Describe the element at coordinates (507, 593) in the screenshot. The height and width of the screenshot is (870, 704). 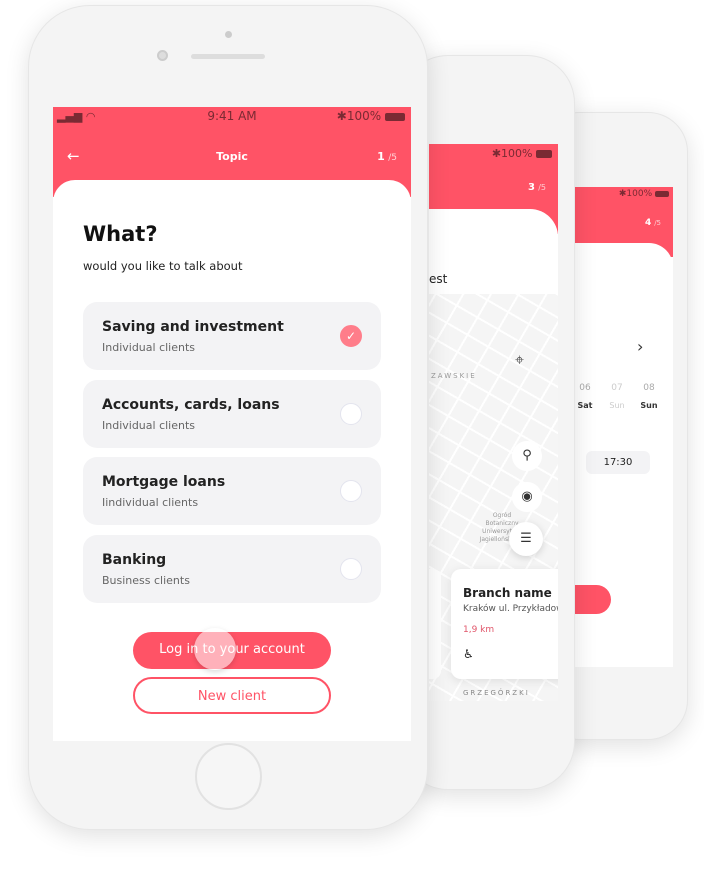
I see `branch-name: Branch name` at that location.